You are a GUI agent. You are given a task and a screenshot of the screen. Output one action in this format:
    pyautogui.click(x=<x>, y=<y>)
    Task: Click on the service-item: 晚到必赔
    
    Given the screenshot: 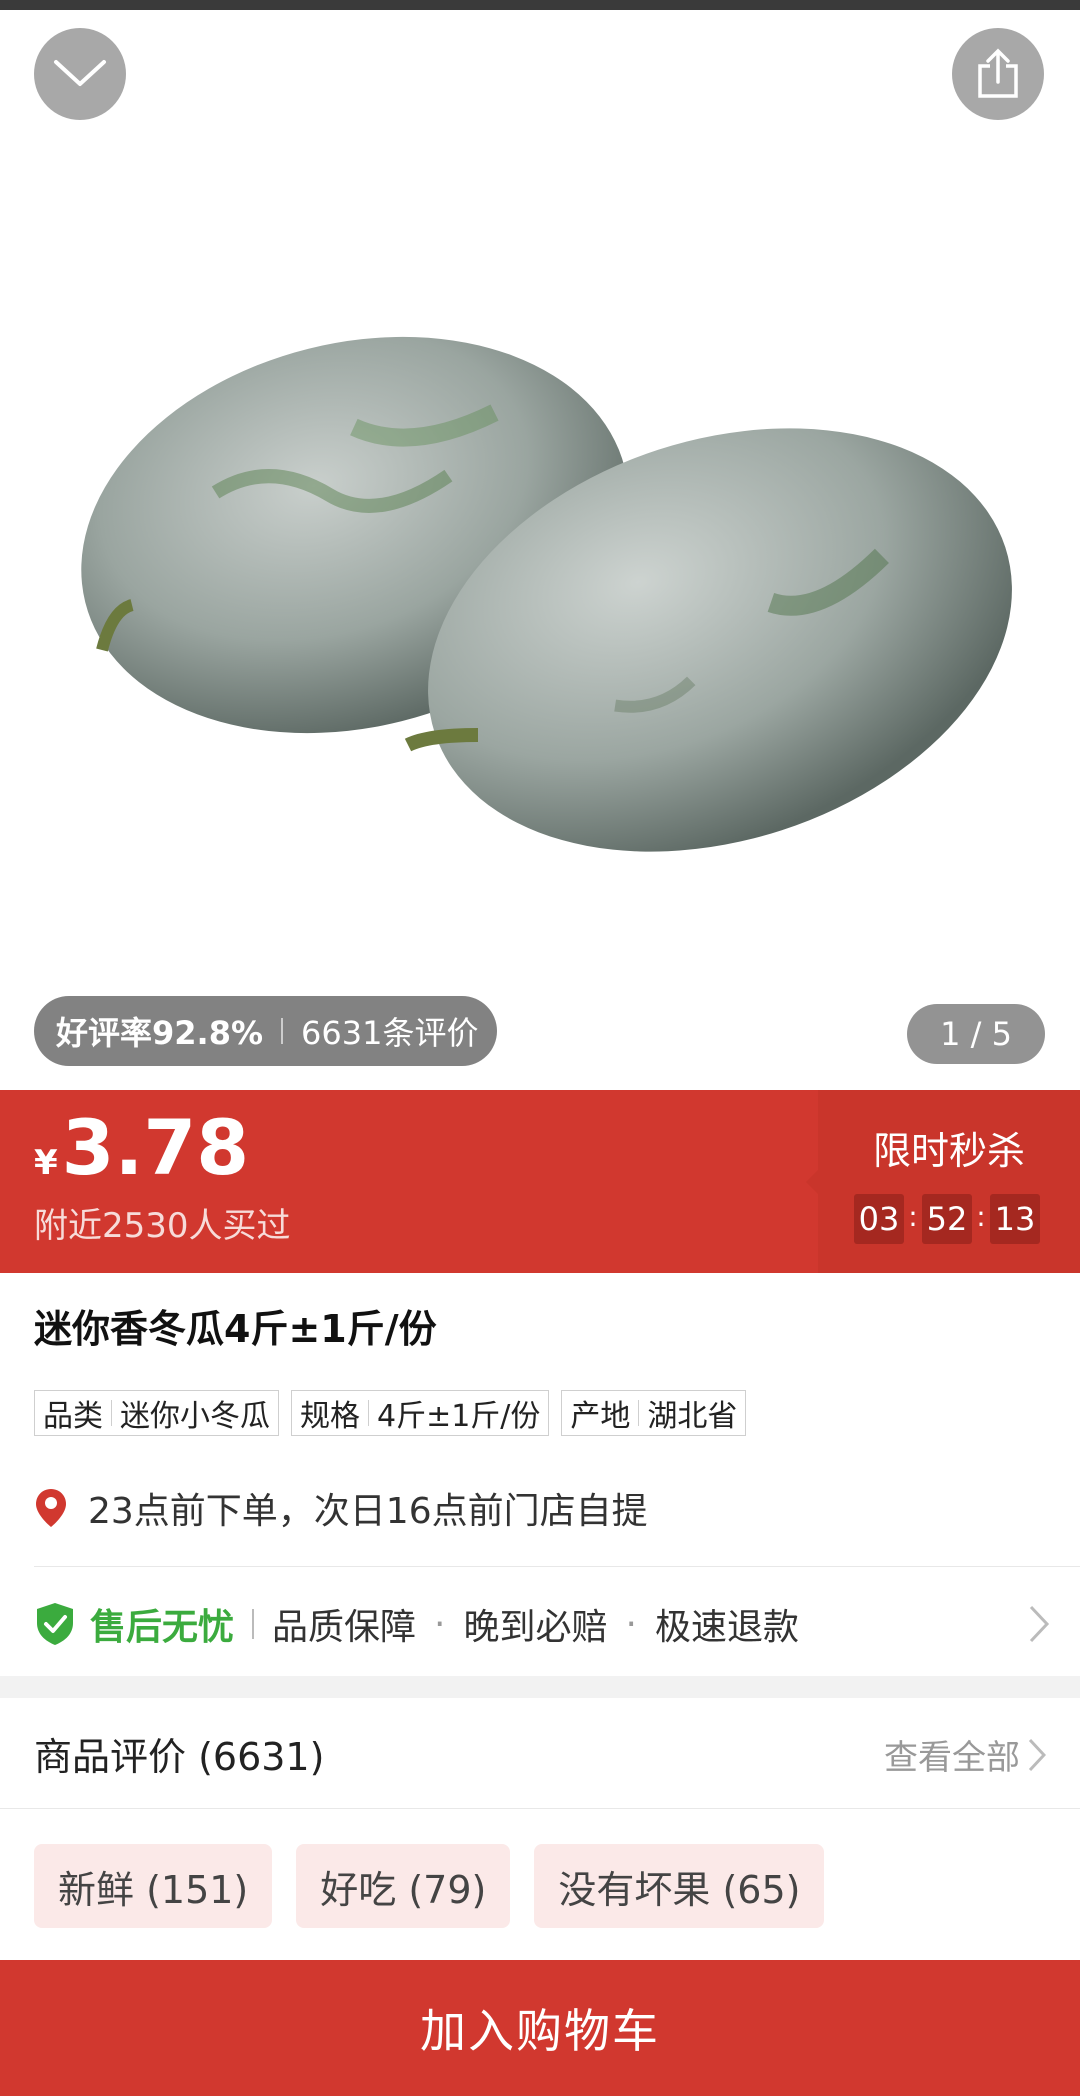 What is the action you would take?
    pyautogui.click(x=535, y=1627)
    